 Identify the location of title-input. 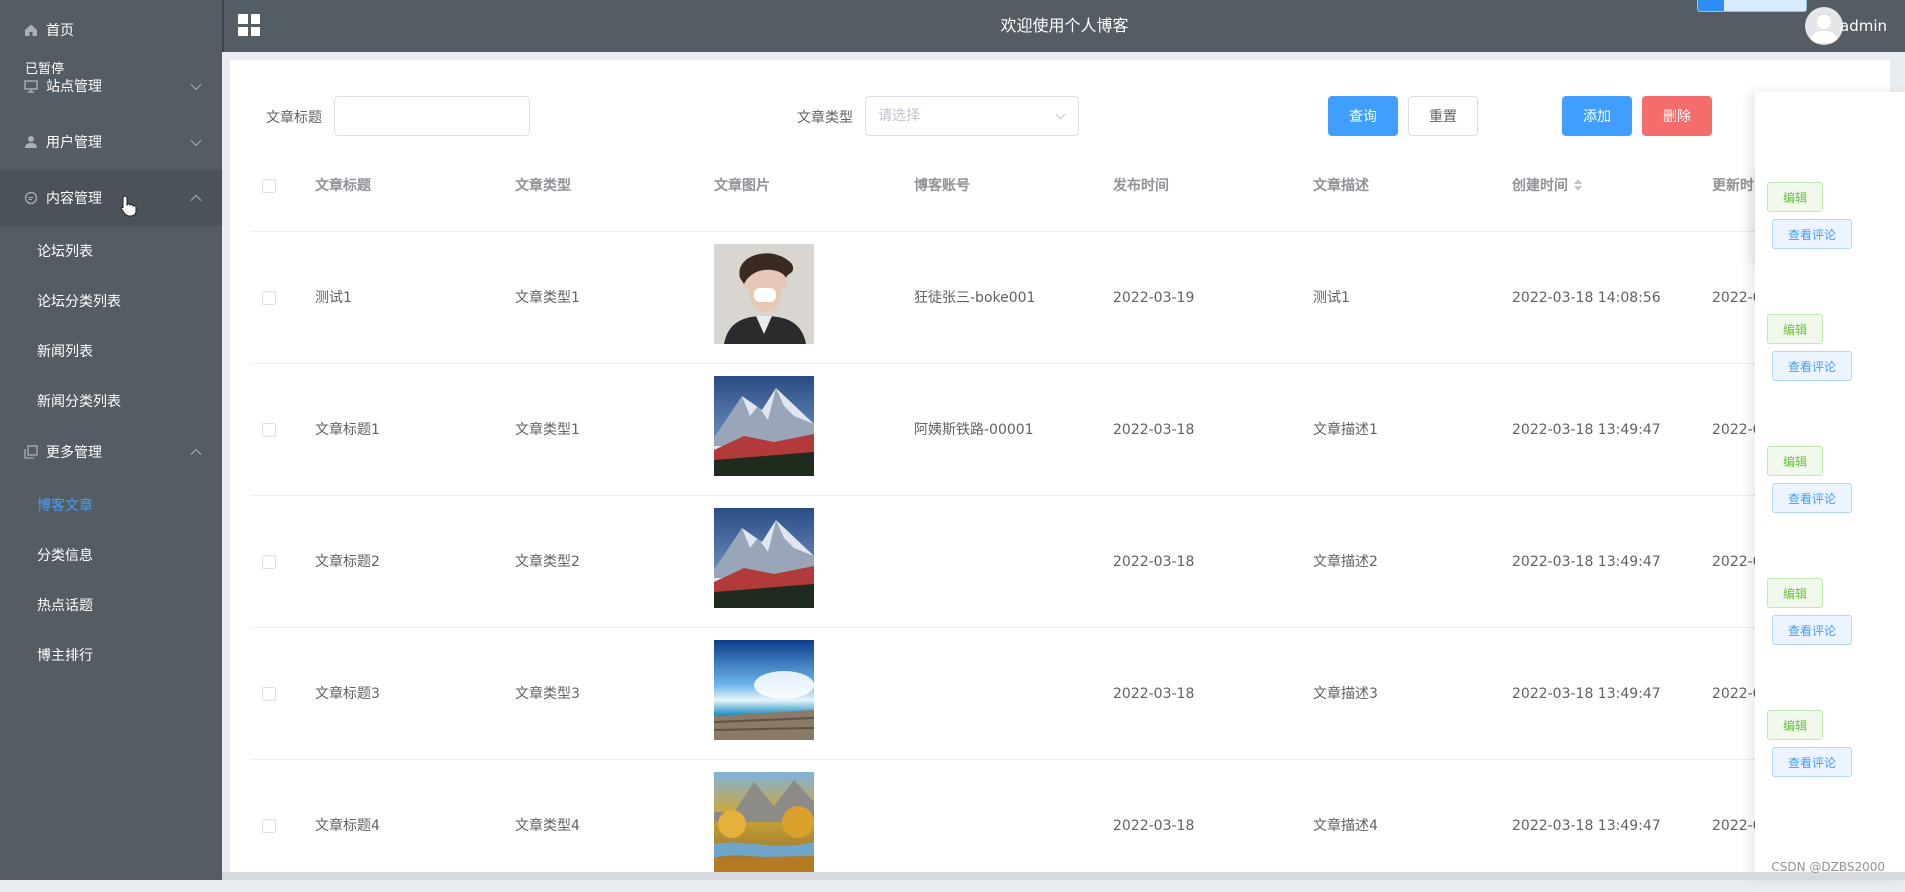
(432, 116).